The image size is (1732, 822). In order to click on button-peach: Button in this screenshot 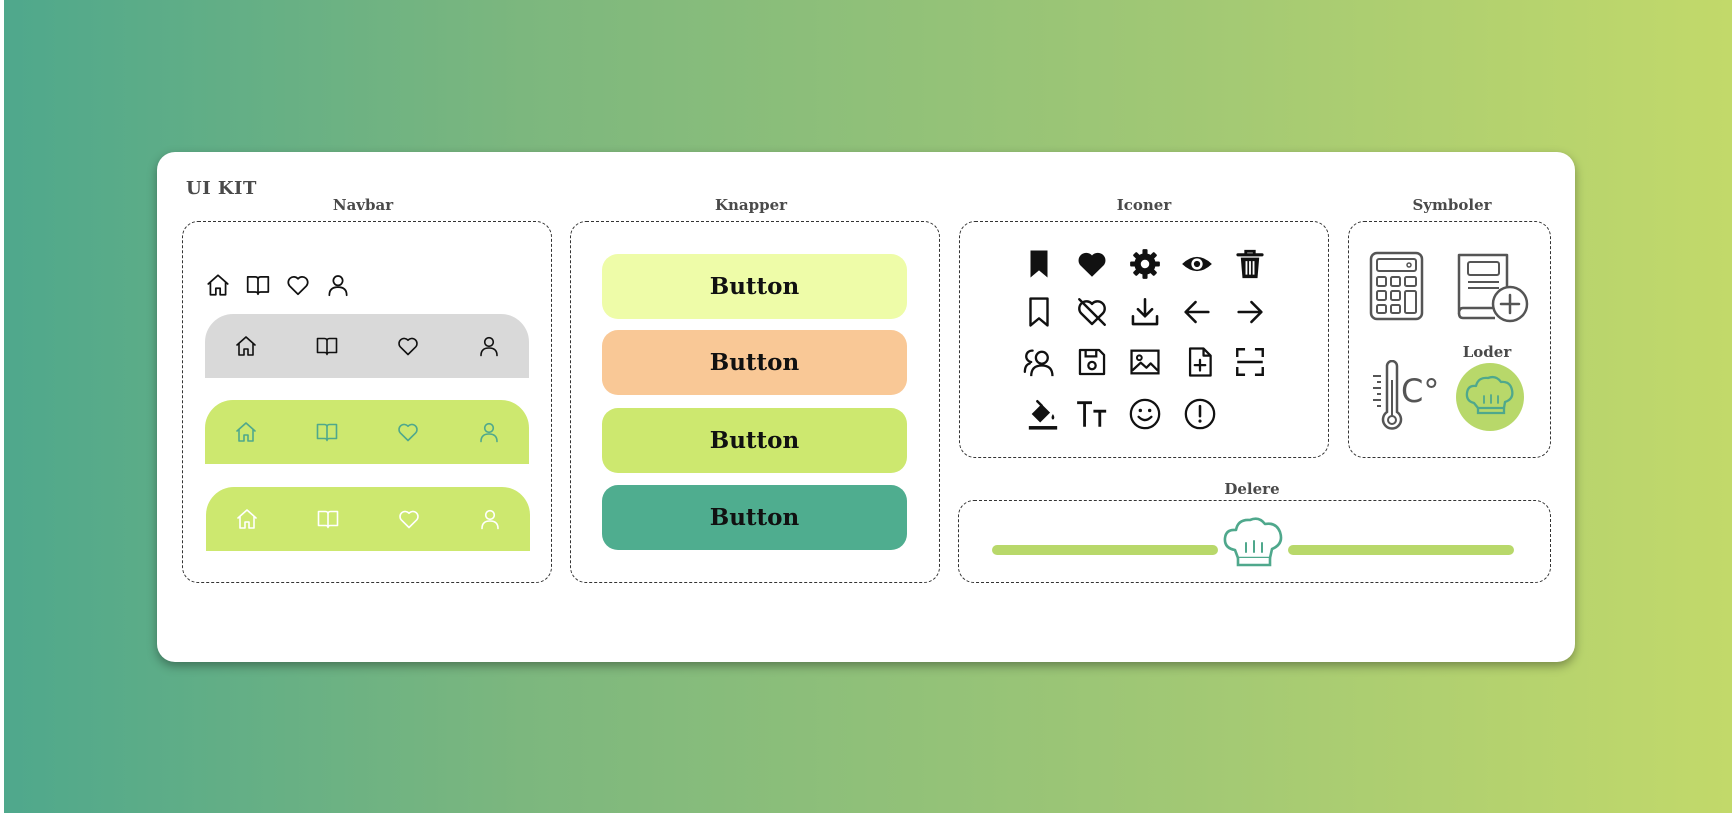, I will do `click(754, 362)`.